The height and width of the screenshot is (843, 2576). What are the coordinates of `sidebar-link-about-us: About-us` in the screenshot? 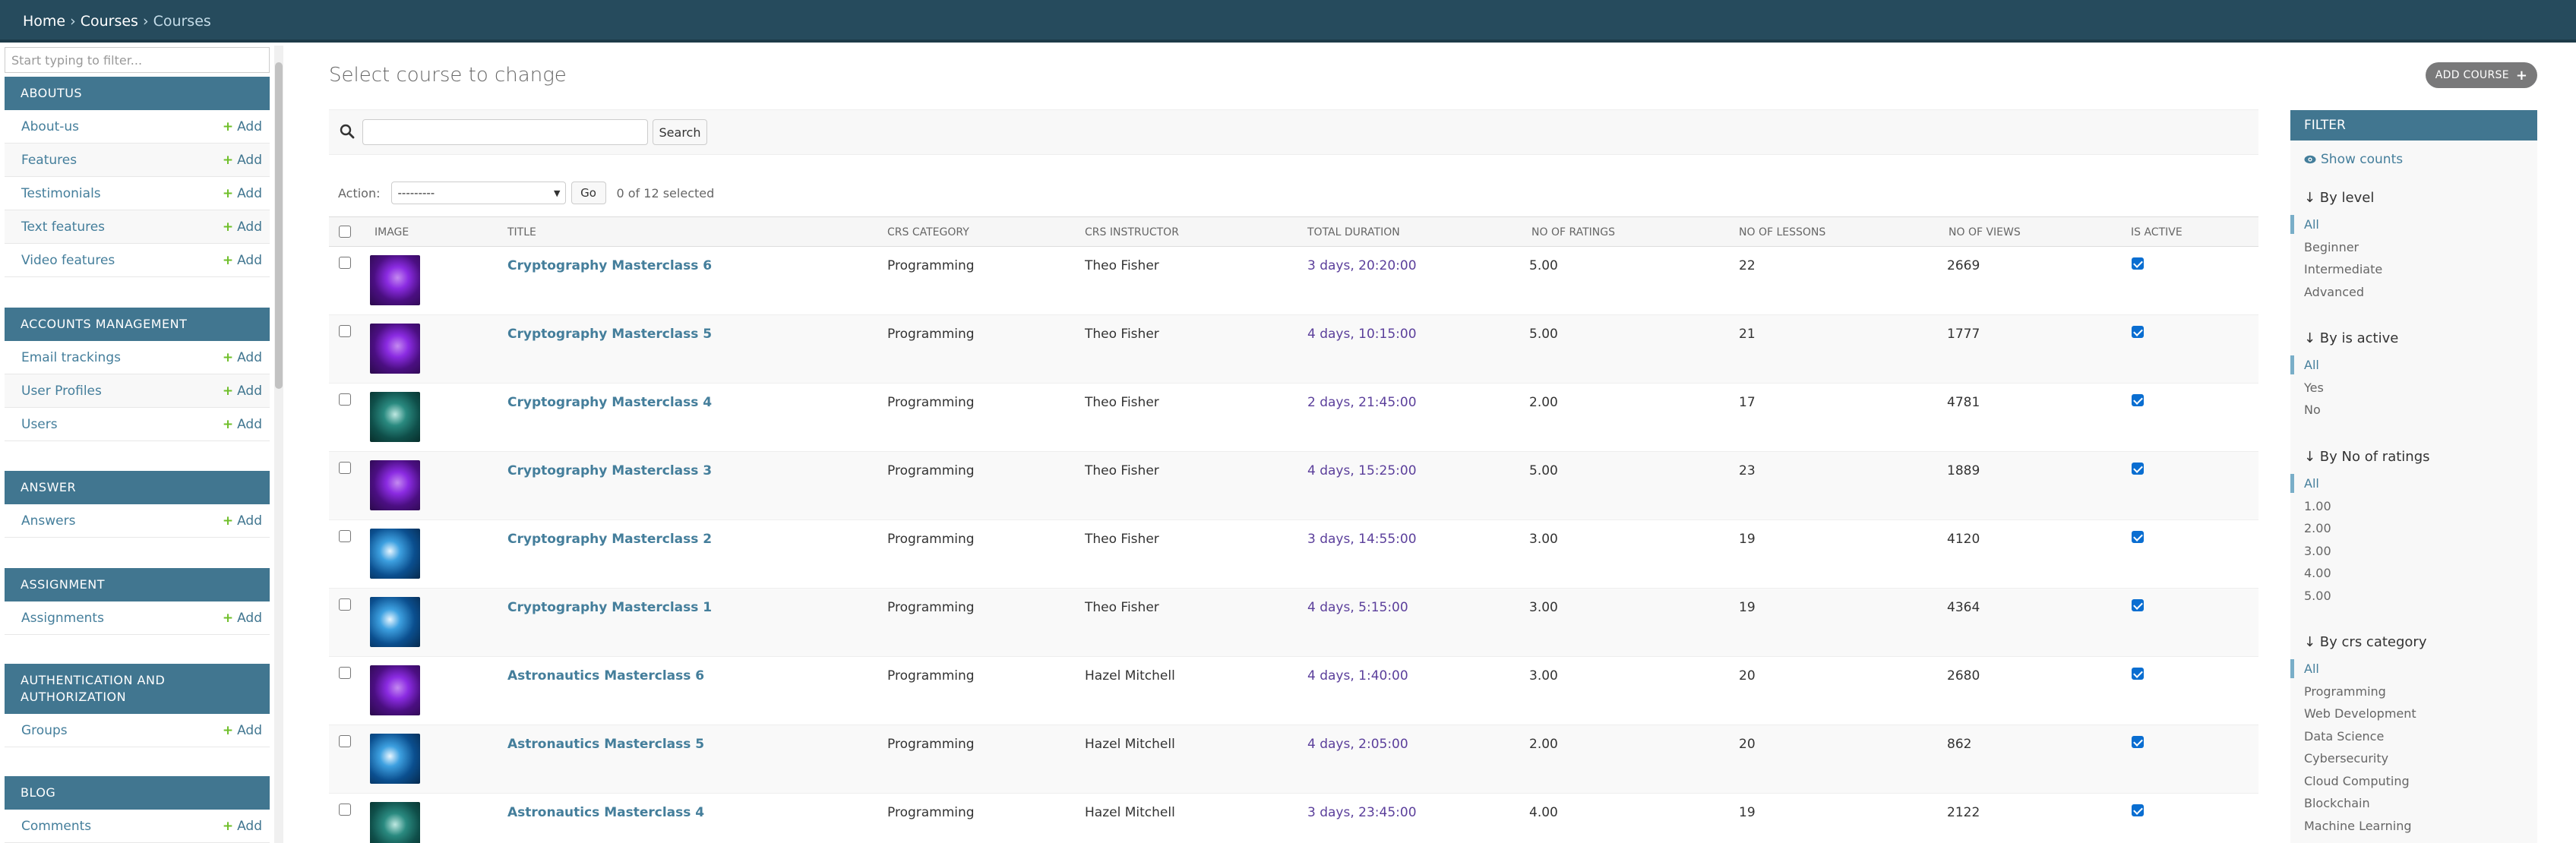 It's located at (50, 126).